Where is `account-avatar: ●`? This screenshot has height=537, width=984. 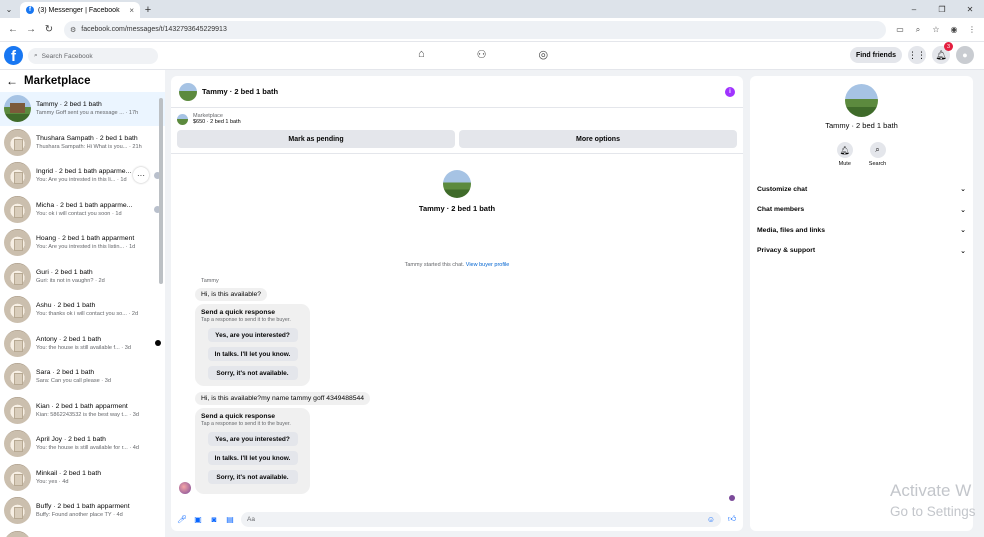 account-avatar: ● is located at coordinates (965, 55).